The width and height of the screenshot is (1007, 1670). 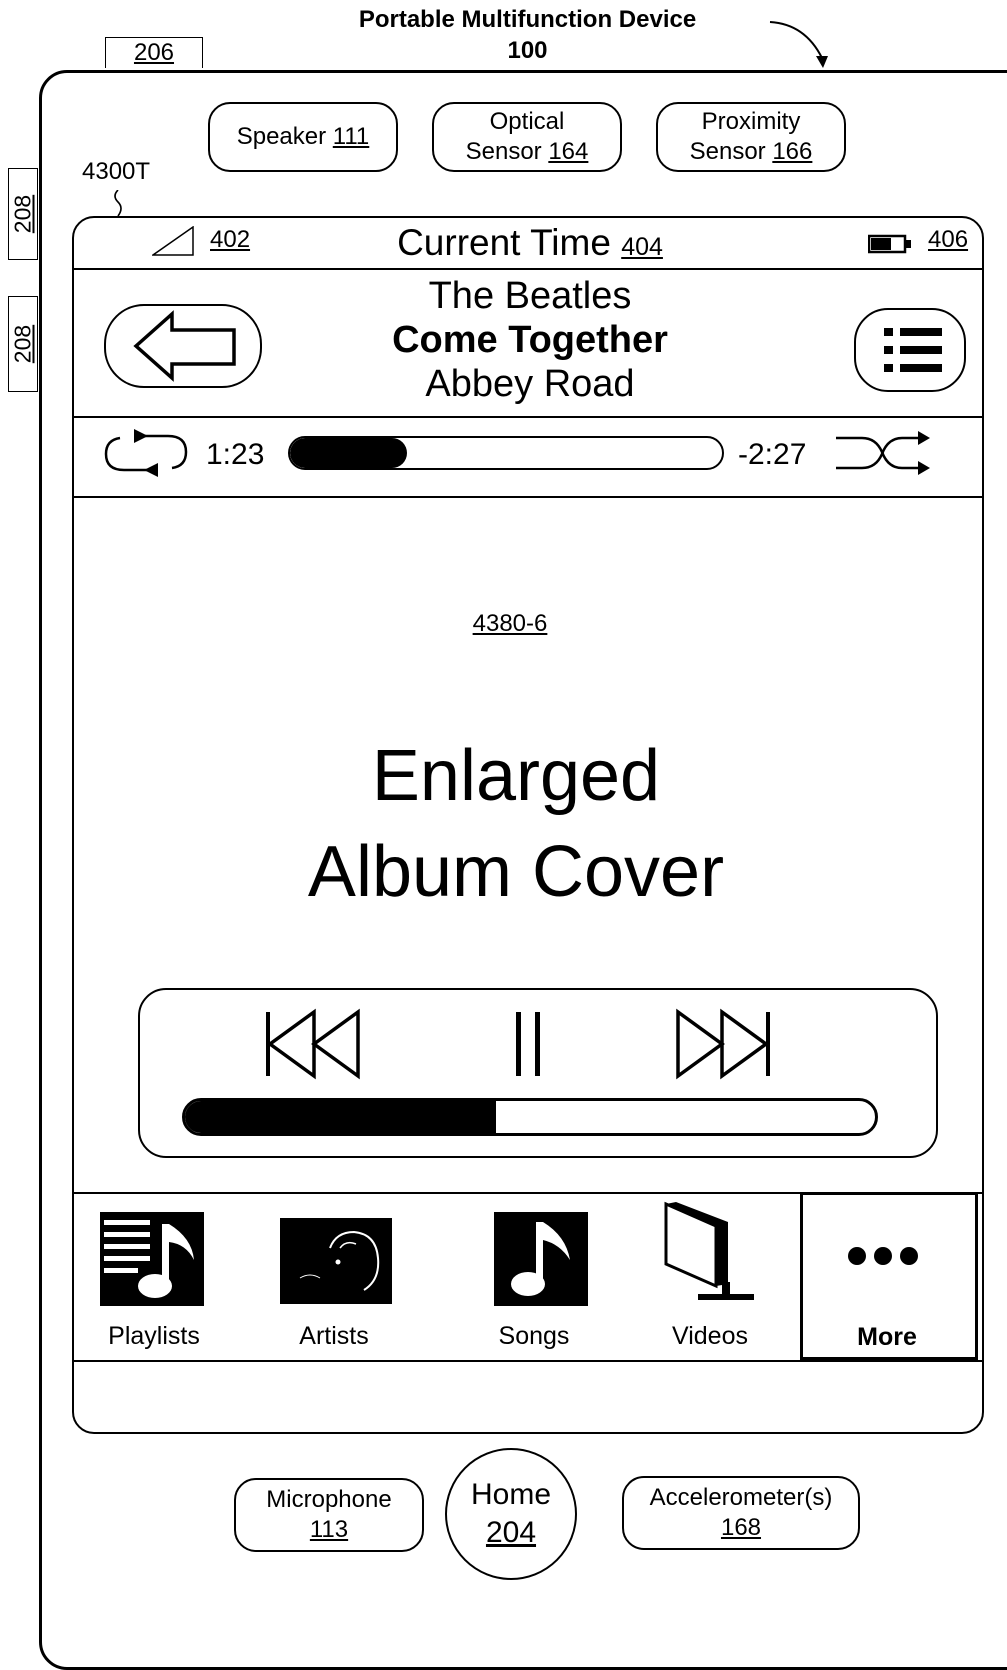 What do you see at coordinates (118, 203) in the screenshot?
I see `screen-ref-squiggle` at bounding box center [118, 203].